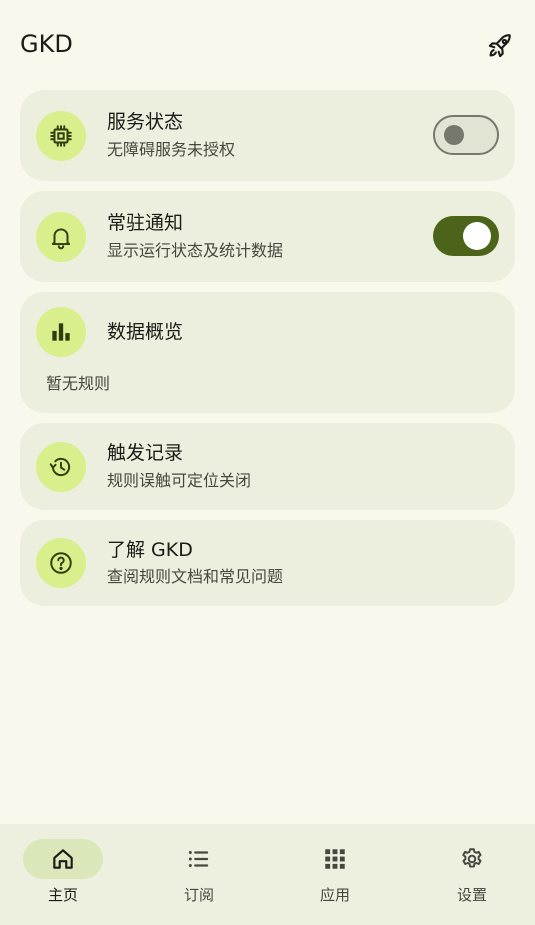  What do you see at coordinates (334, 895) in the screenshot?
I see `nav-apps-label: 应用` at bounding box center [334, 895].